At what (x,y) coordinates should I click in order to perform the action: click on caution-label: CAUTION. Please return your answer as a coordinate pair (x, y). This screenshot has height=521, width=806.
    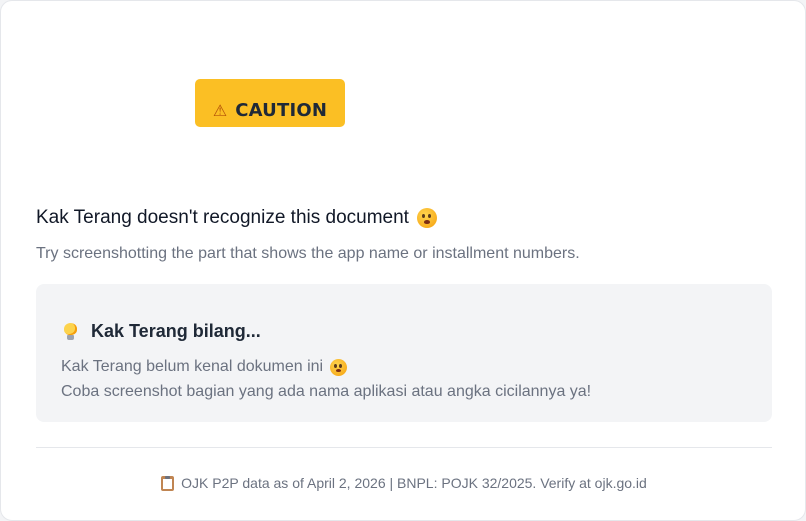
    Looking at the image, I should click on (281, 110).